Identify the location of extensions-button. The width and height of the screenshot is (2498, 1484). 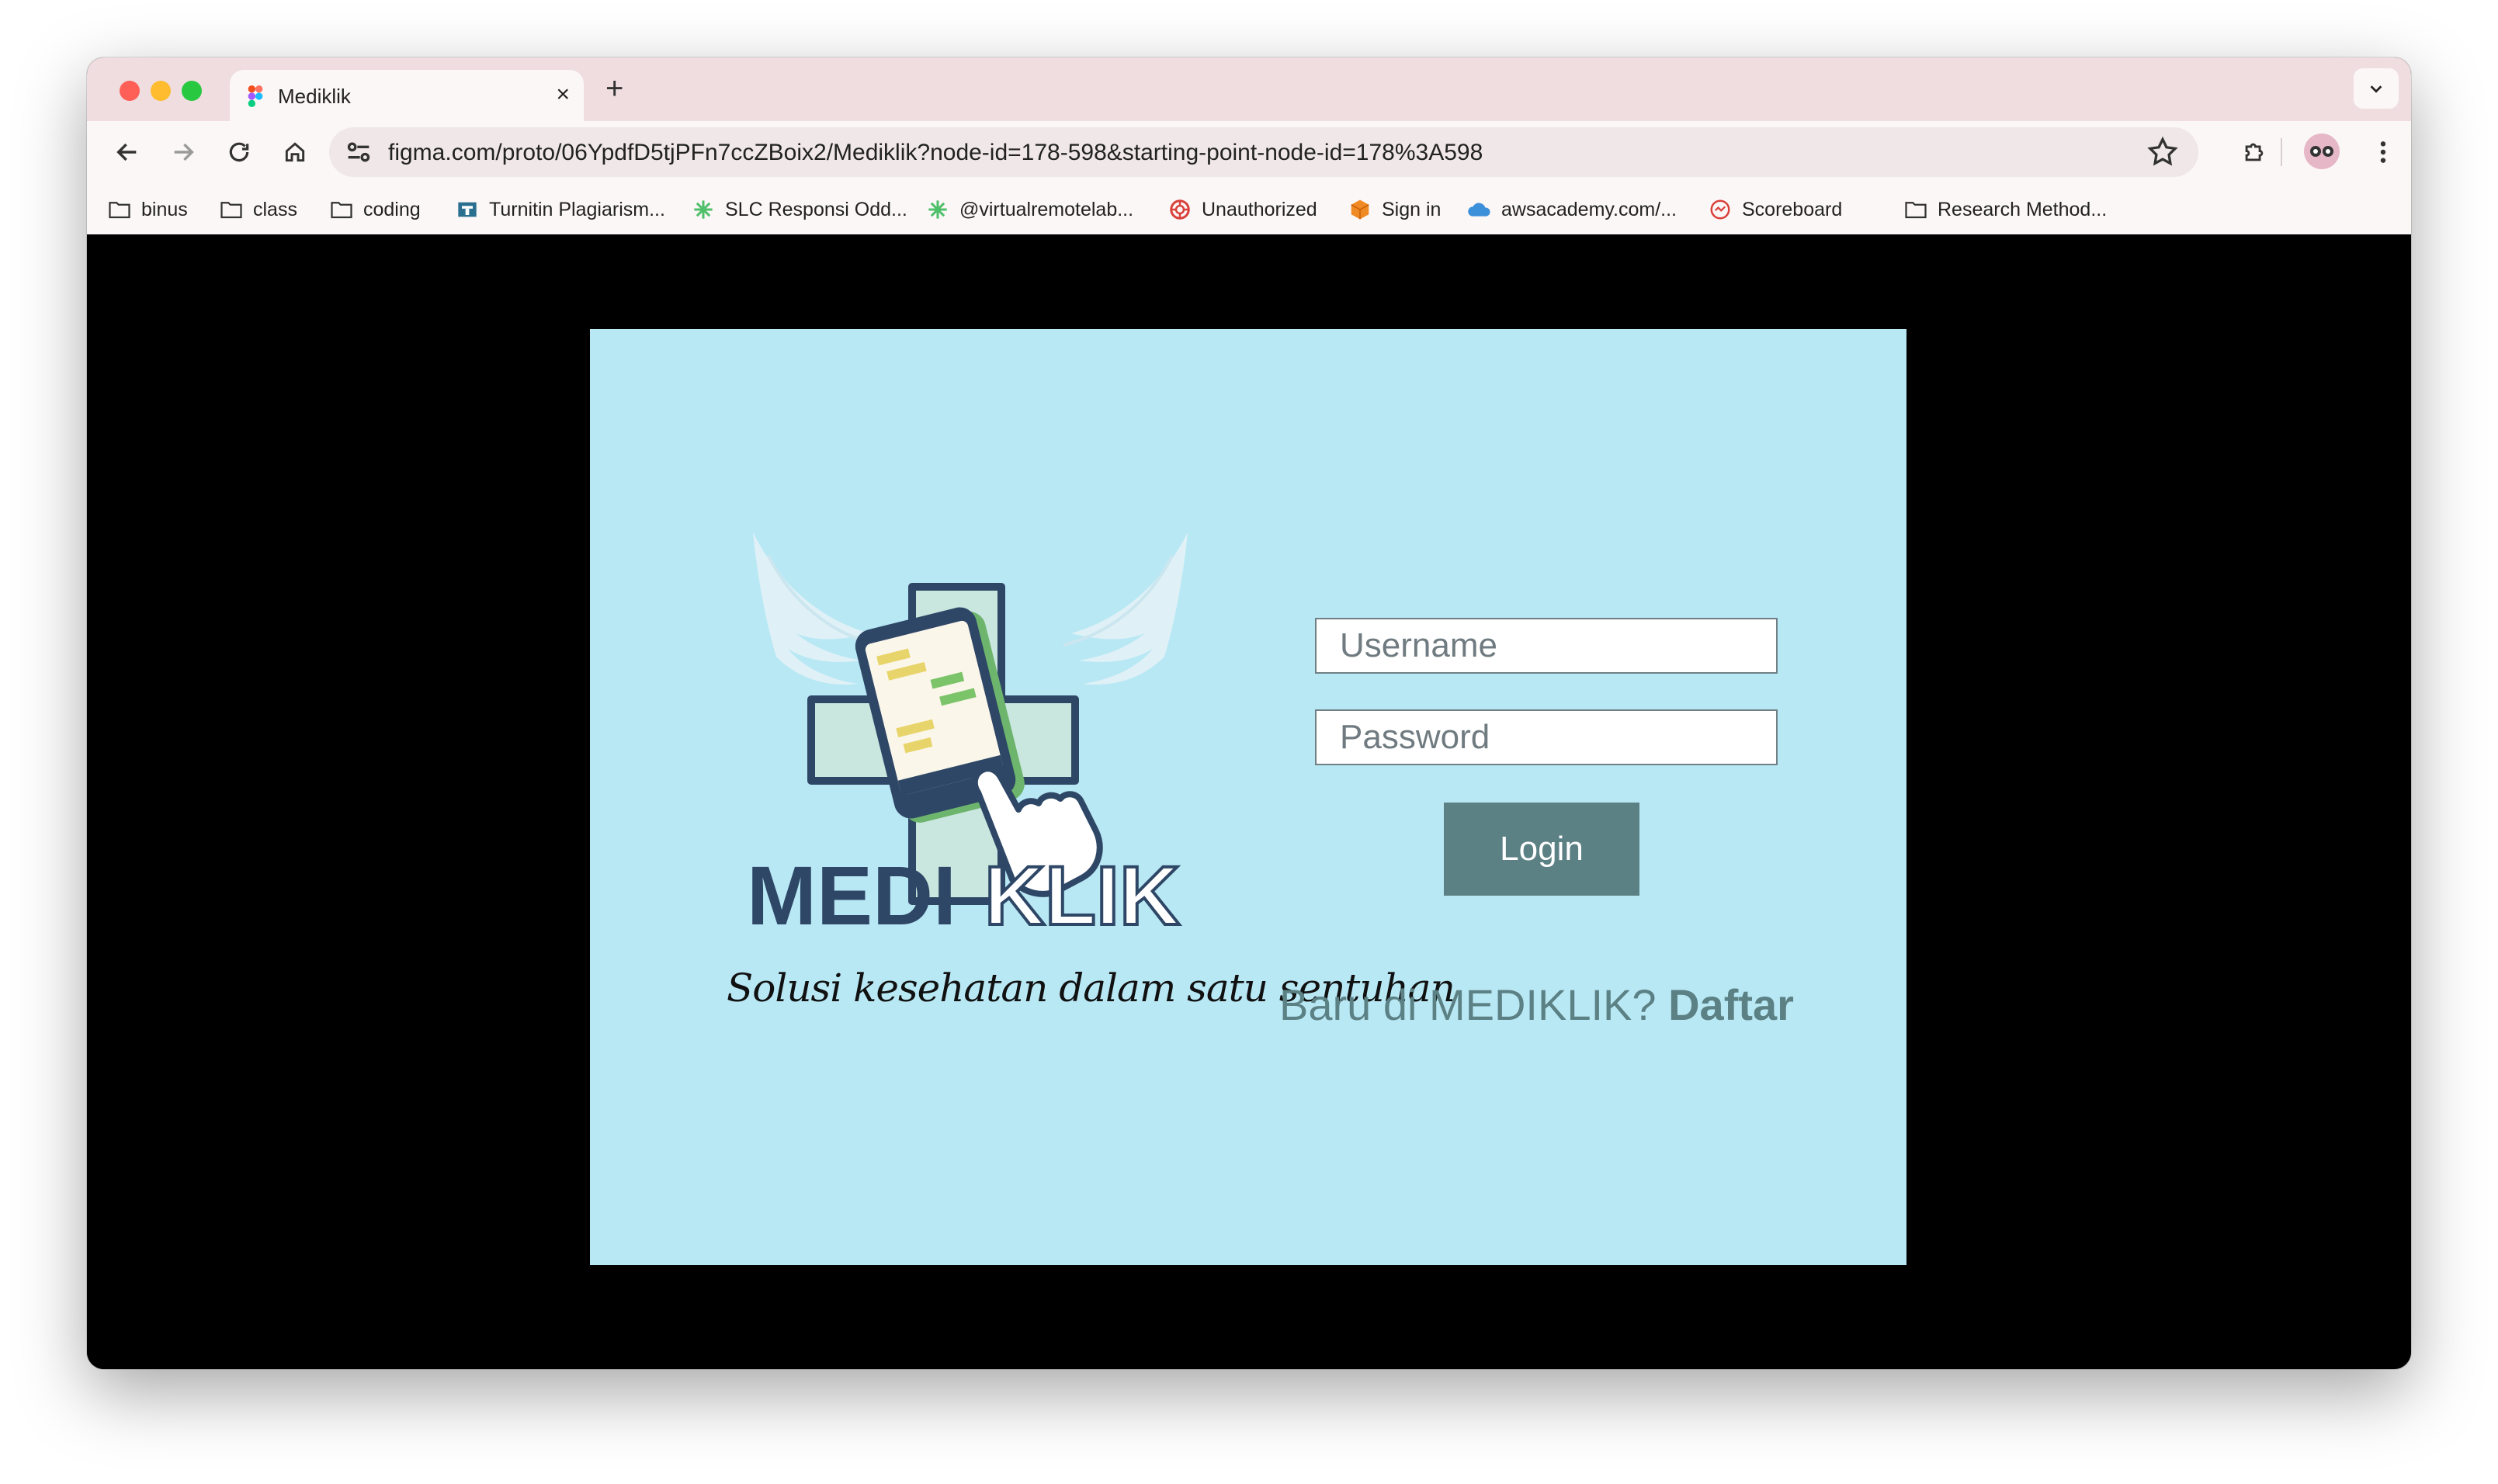
(2254, 152).